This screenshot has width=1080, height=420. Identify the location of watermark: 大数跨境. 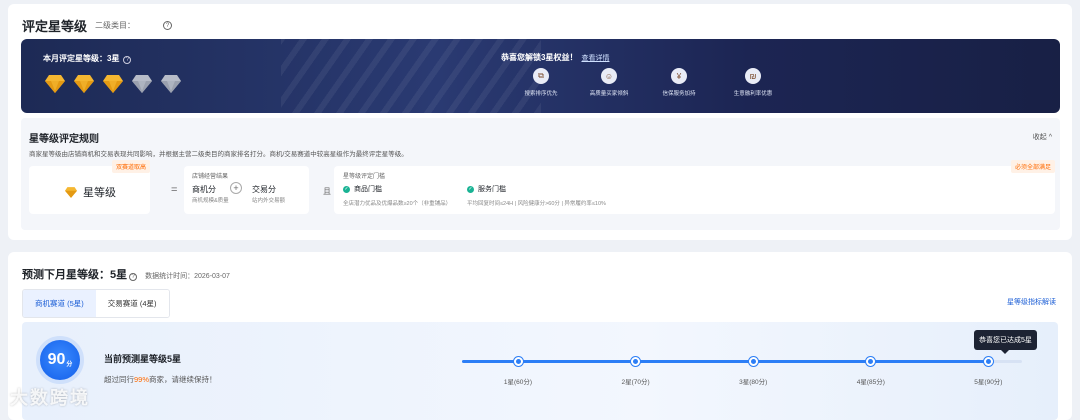
(50, 398).